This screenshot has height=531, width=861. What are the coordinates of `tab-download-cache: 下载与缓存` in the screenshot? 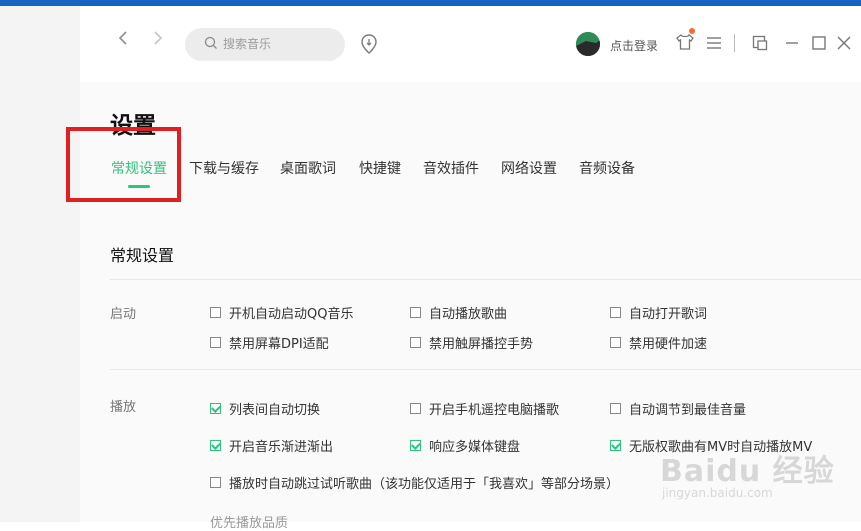 It's located at (224, 168).